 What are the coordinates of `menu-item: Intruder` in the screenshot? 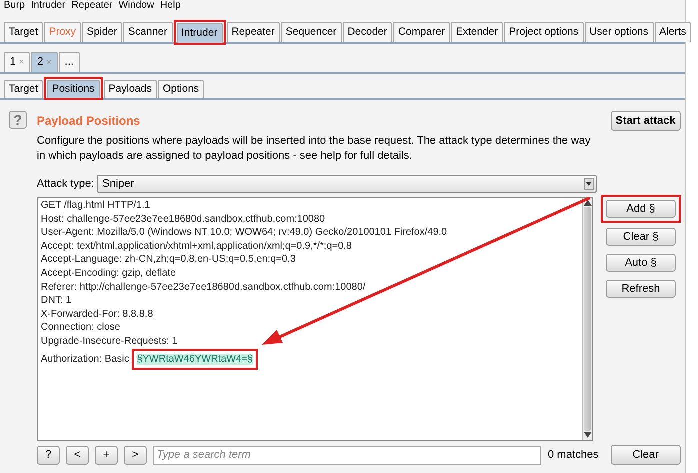 It's located at (48, 5).